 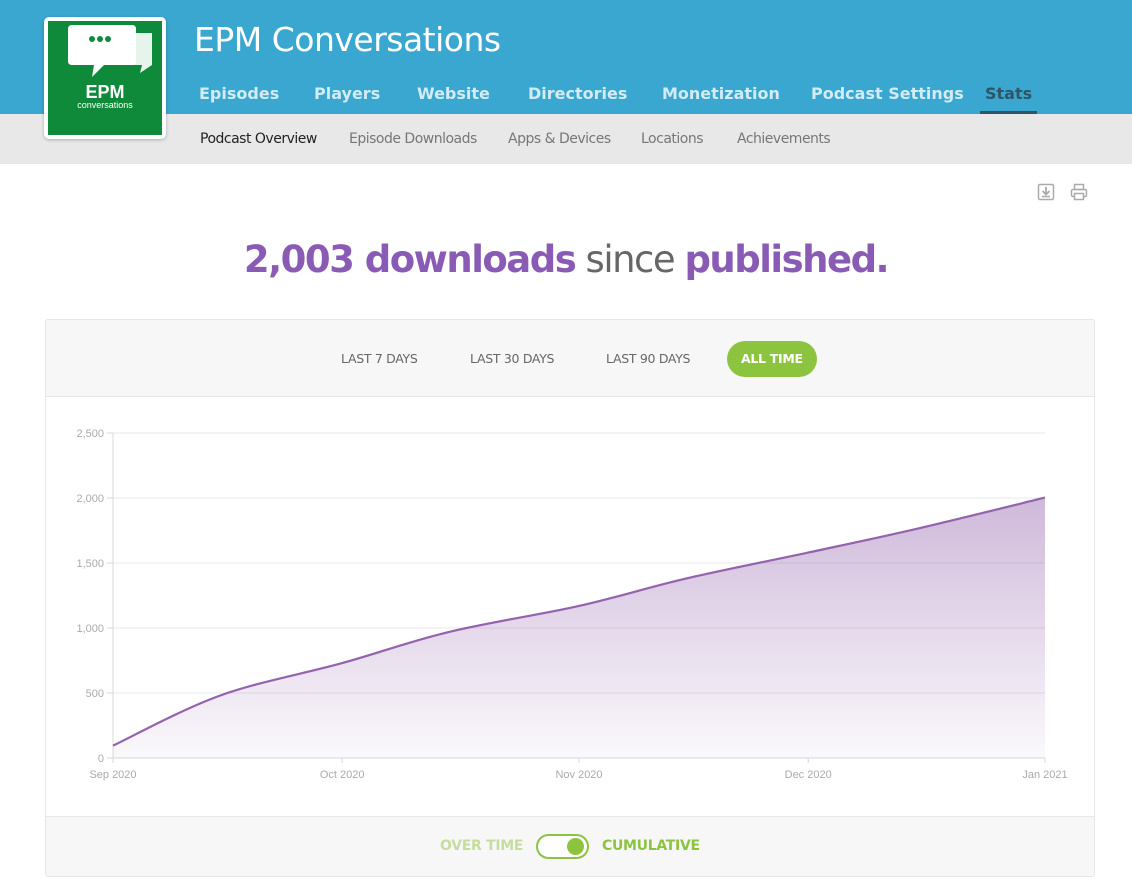 What do you see at coordinates (90, 499) in the screenshot?
I see `y-tick-label: 2,000` at bounding box center [90, 499].